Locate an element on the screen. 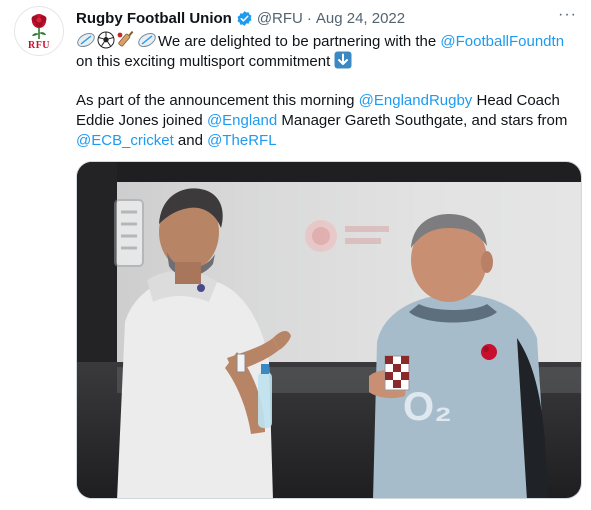 This screenshot has height=510, width=591. mention-footballfoundtn: @FootballFoundtn is located at coordinates (502, 41).